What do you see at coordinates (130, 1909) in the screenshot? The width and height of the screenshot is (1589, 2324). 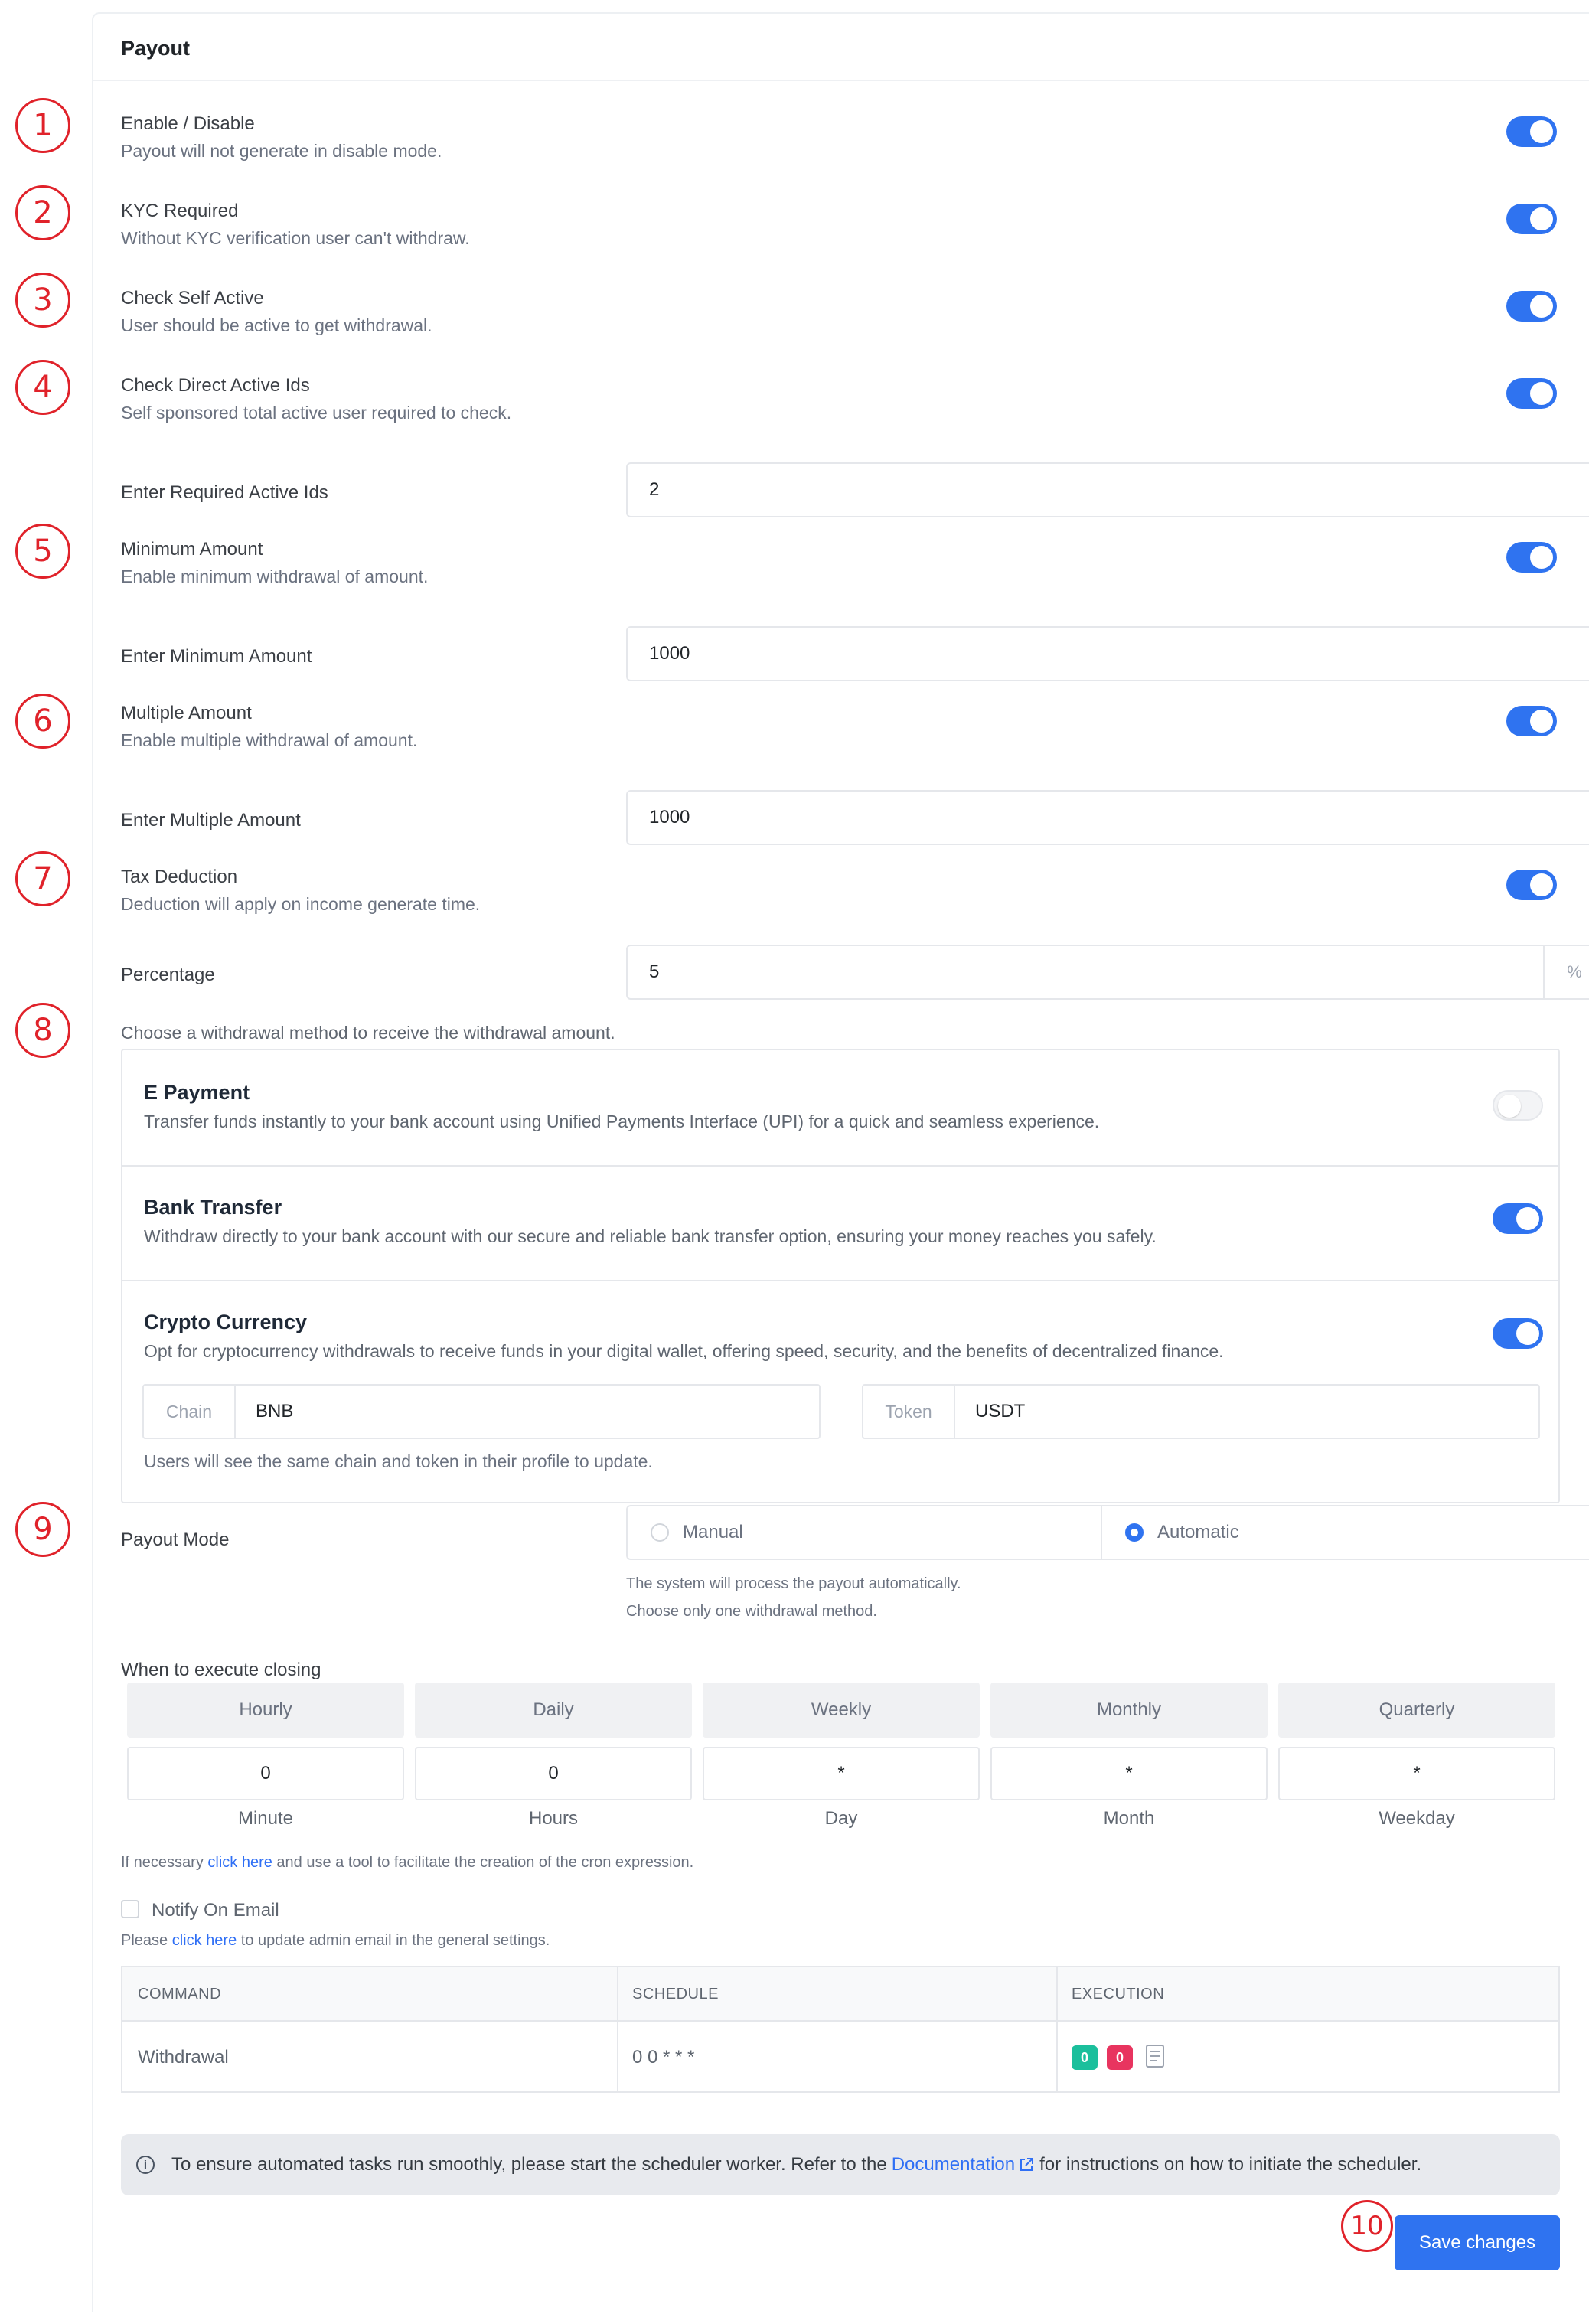 I see `notify-email-checkbox` at bounding box center [130, 1909].